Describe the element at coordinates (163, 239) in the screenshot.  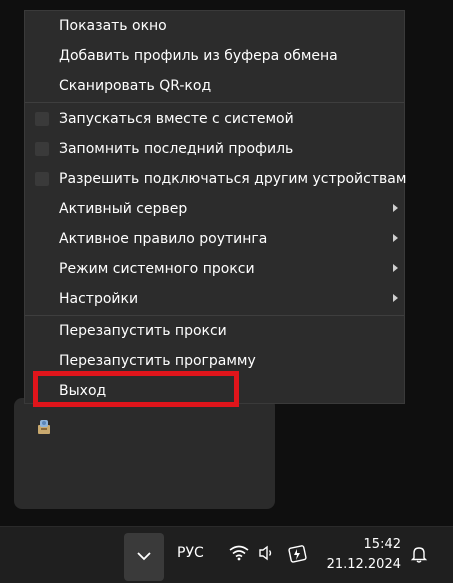
I see `menu-item-label: Активное правило роутинга` at that location.